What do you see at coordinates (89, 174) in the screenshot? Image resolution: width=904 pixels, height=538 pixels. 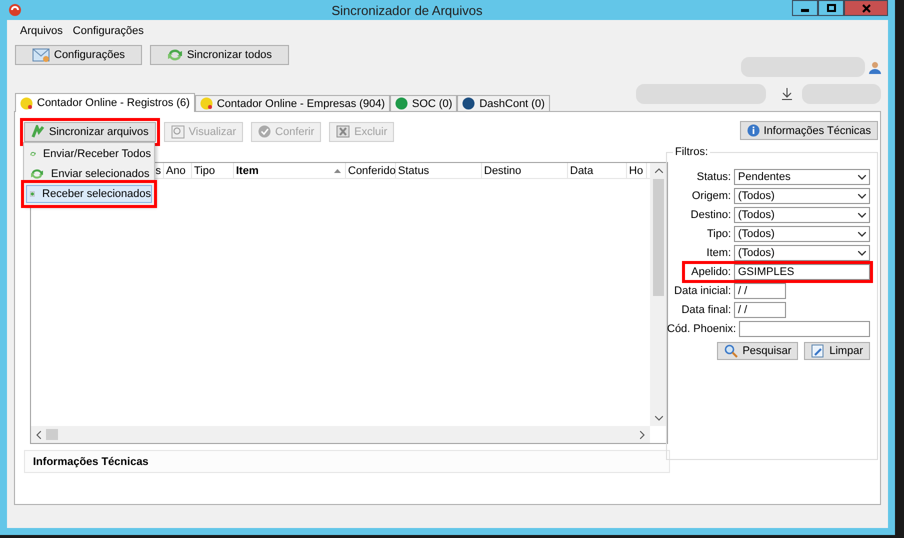 I see `menu-item: Enviar selecionados` at bounding box center [89, 174].